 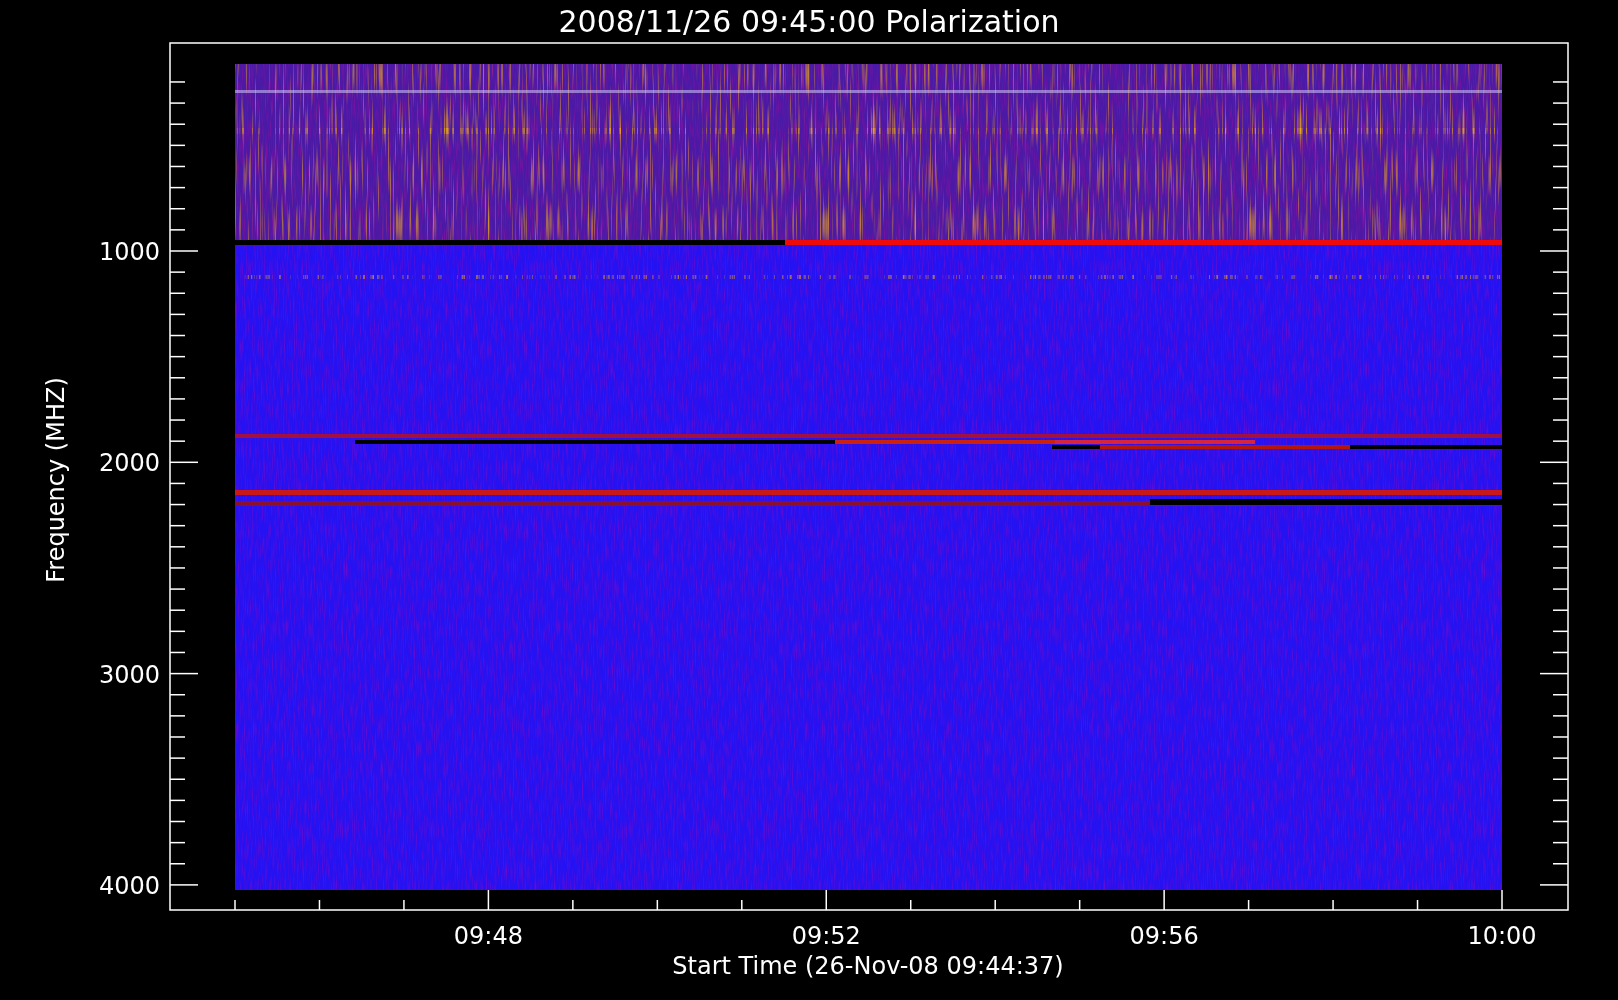 What do you see at coordinates (129, 463) in the screenshot?
I see `y-tick-label: 2000` at bounding box center [129, 463].